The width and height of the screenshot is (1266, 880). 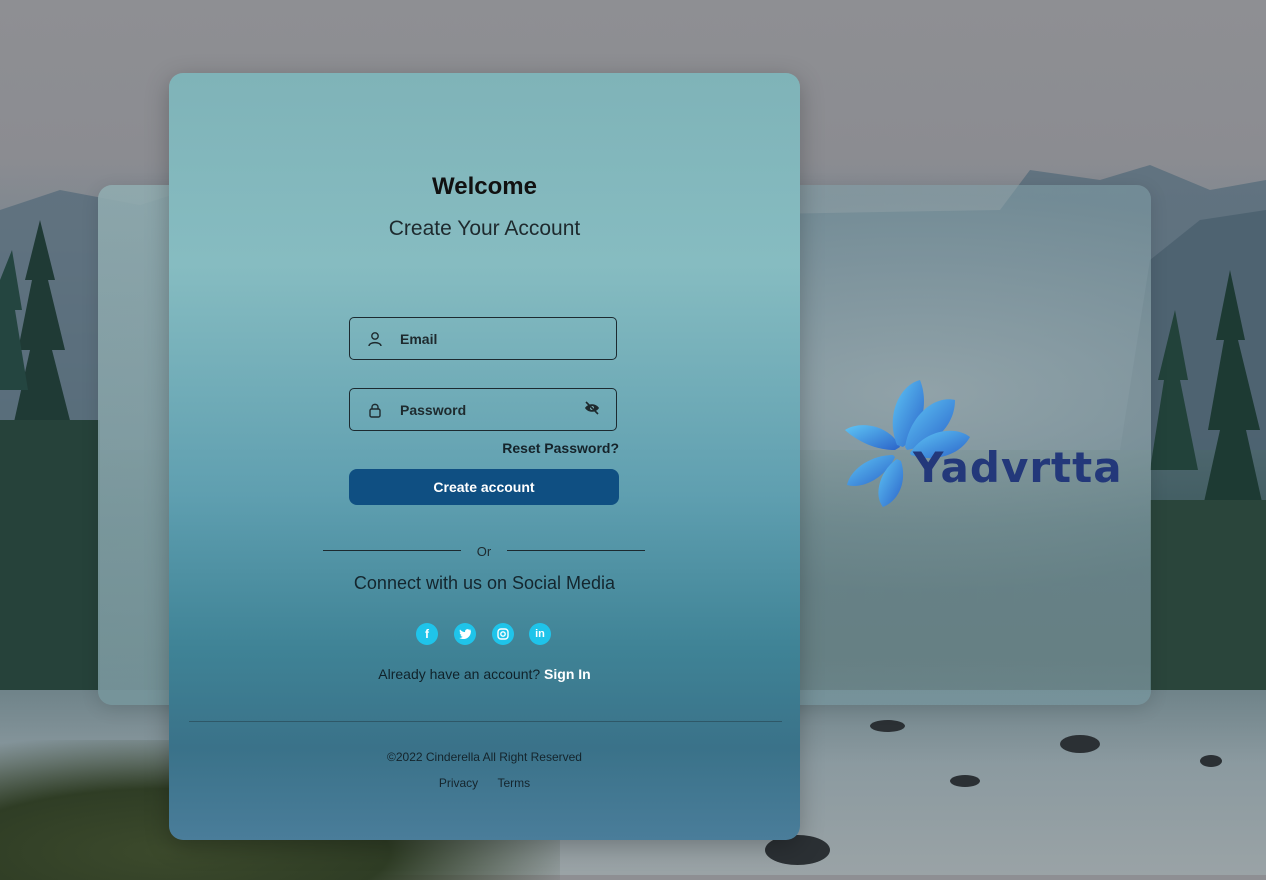 I want to click on create-account-button: Create account, so click(x=484, y=487).